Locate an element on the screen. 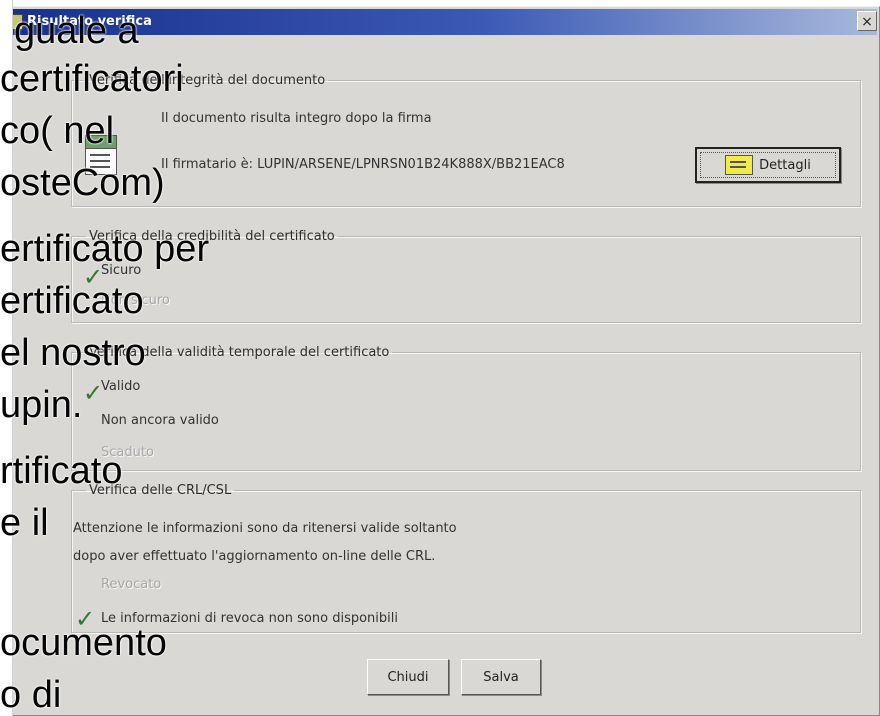 This screenshot has width=880, height=716. check-icon: ✓ is located at coordinates (85, 619).